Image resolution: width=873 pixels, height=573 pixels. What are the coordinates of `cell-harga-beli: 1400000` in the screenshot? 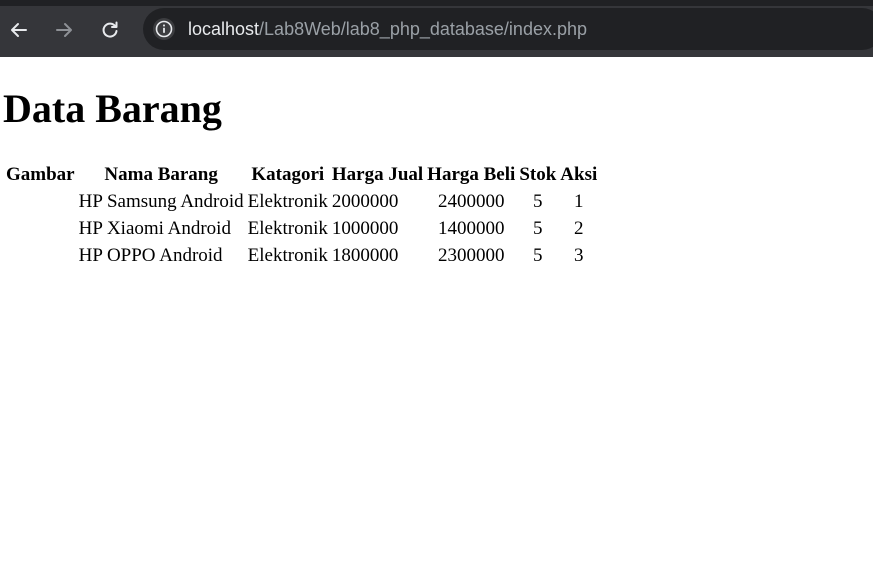 It's located at (471, 228).